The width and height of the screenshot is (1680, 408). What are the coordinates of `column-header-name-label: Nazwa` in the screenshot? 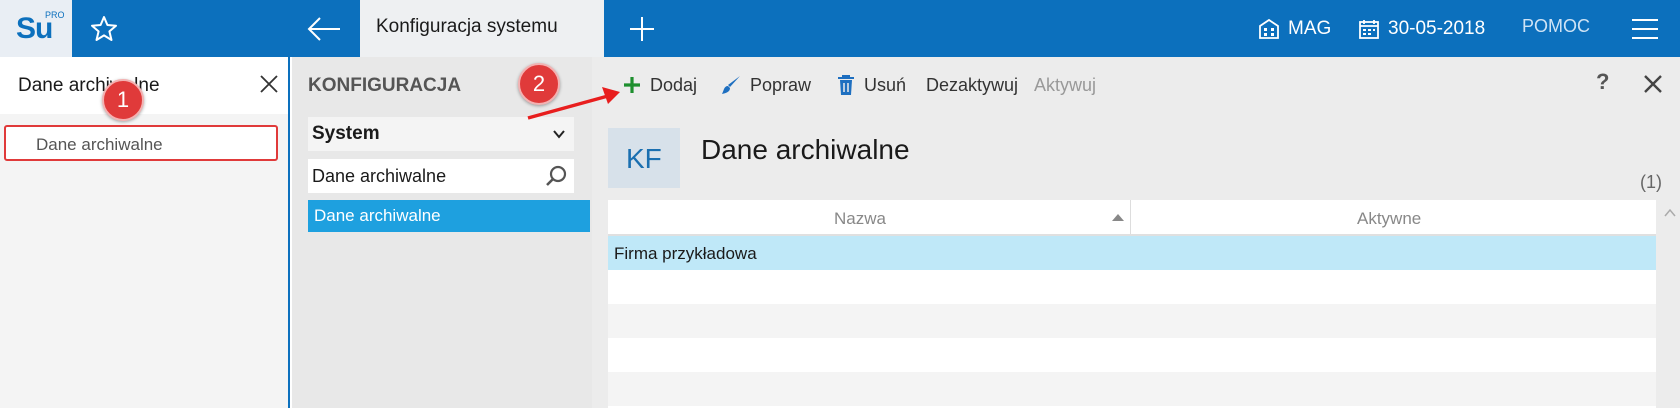 It's located at (860, 218).